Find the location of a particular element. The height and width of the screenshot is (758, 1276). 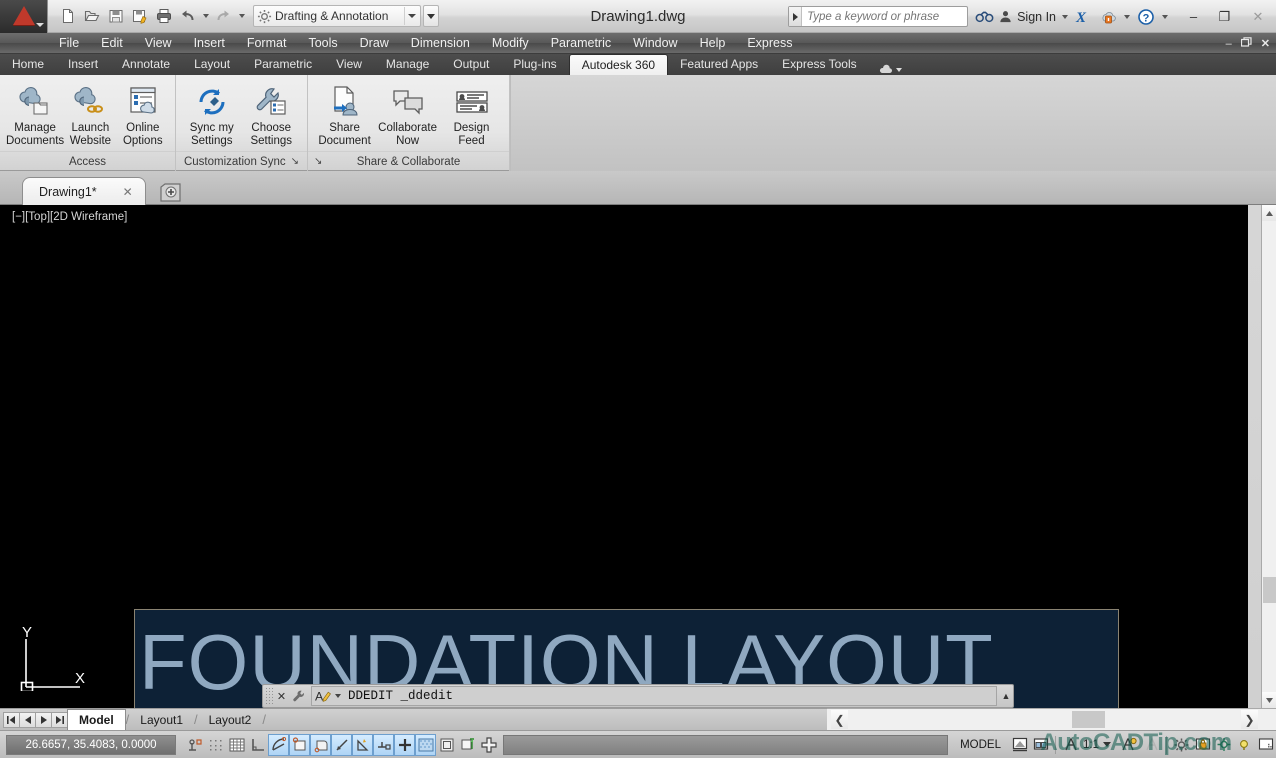

coordinates-display: 26.6657, 35.4083, 0.0000 is located at coordinates (91, 744).